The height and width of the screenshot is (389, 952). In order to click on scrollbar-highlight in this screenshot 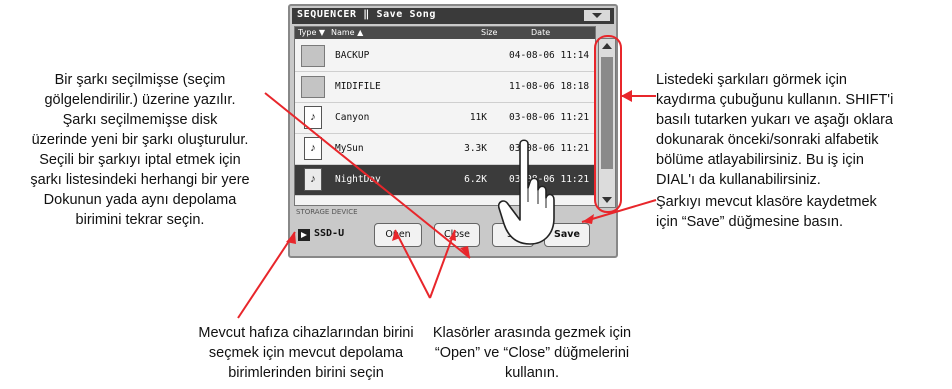, I will do `click(608, 124)`.